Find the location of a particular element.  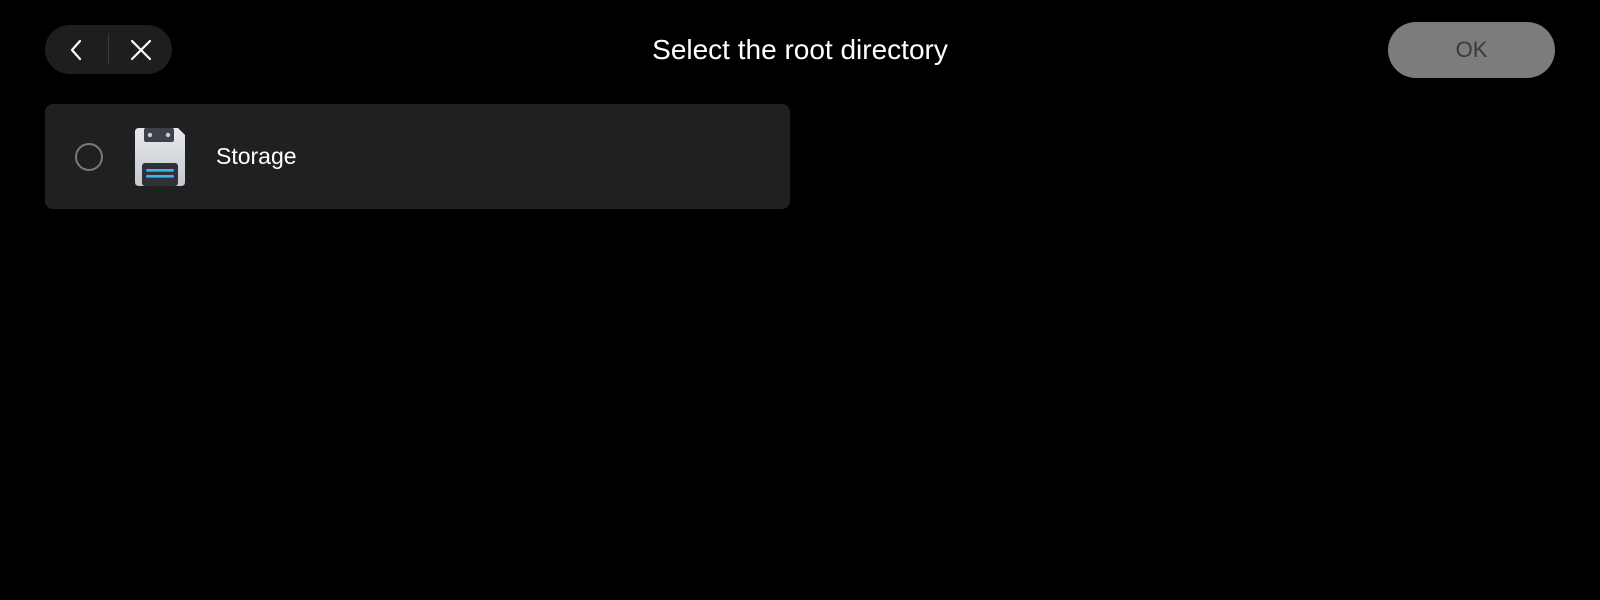

back-button is located at coordinates (76, 49).